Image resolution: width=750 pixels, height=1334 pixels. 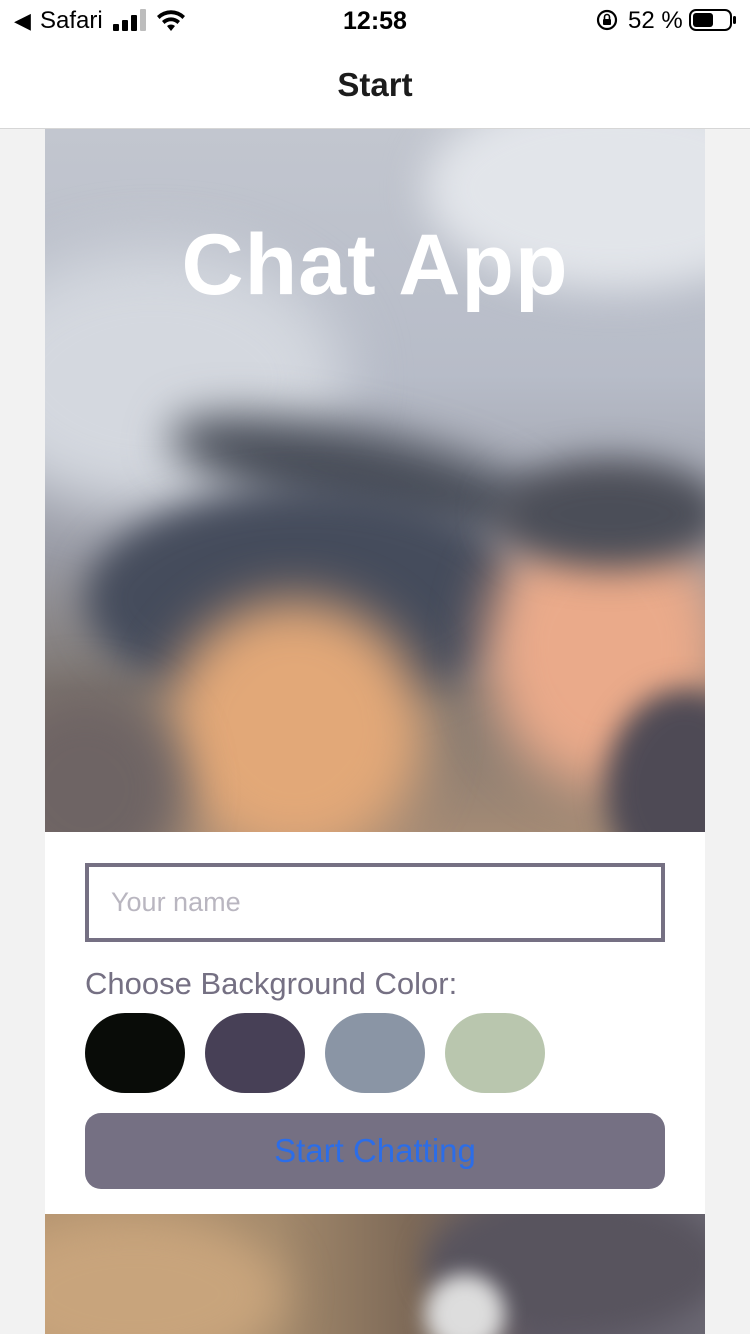 What do you see at coordinates (495, 1053) in the screenshot?
I see `color-swatch-green` at bounding box center [495, 1053].